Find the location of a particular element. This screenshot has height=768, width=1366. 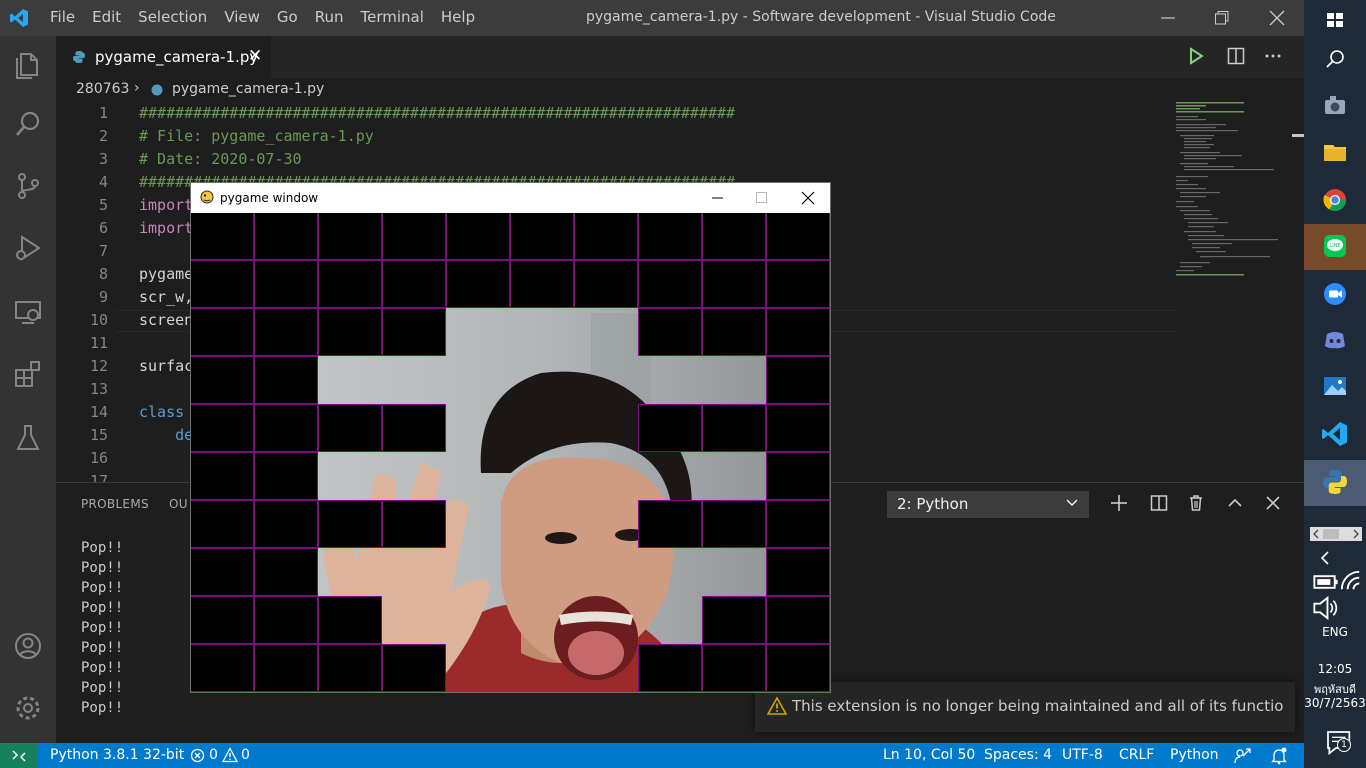

code-line: # Date: 2020-07-30 is located at coordinates (220, 159).